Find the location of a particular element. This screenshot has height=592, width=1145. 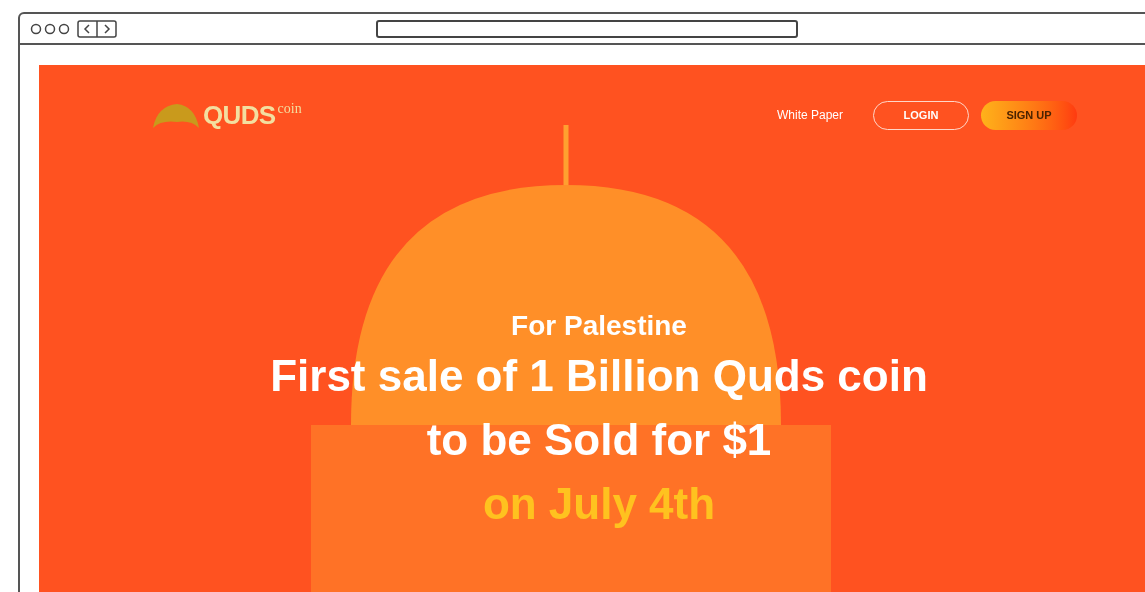

address-bar is located at coordinates (587, 28).